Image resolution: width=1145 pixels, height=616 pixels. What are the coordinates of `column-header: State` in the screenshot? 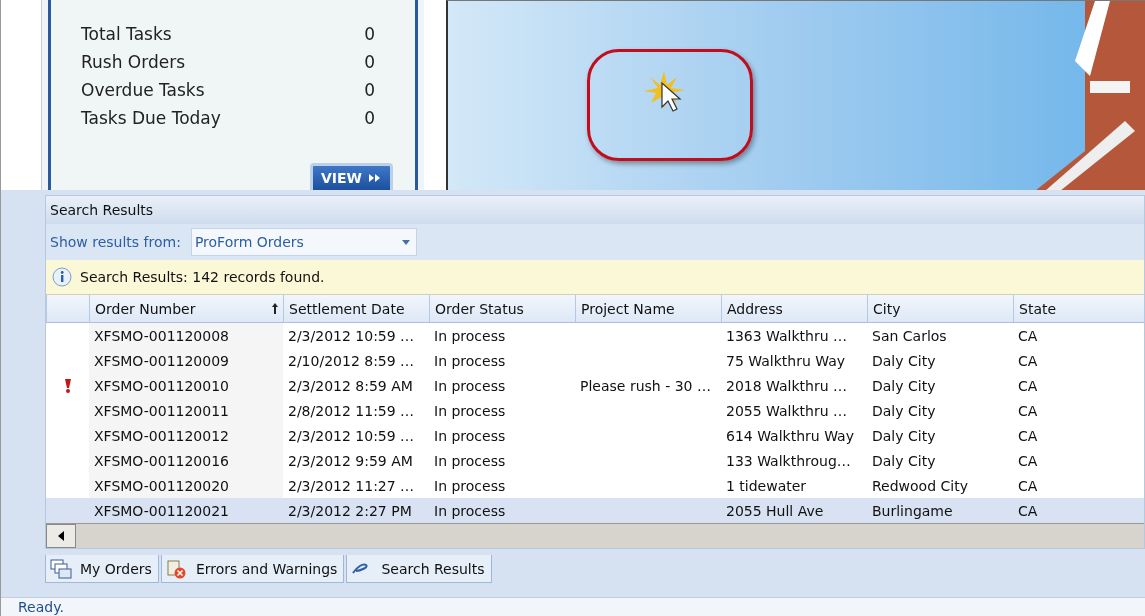 It's located at (1078, 308).